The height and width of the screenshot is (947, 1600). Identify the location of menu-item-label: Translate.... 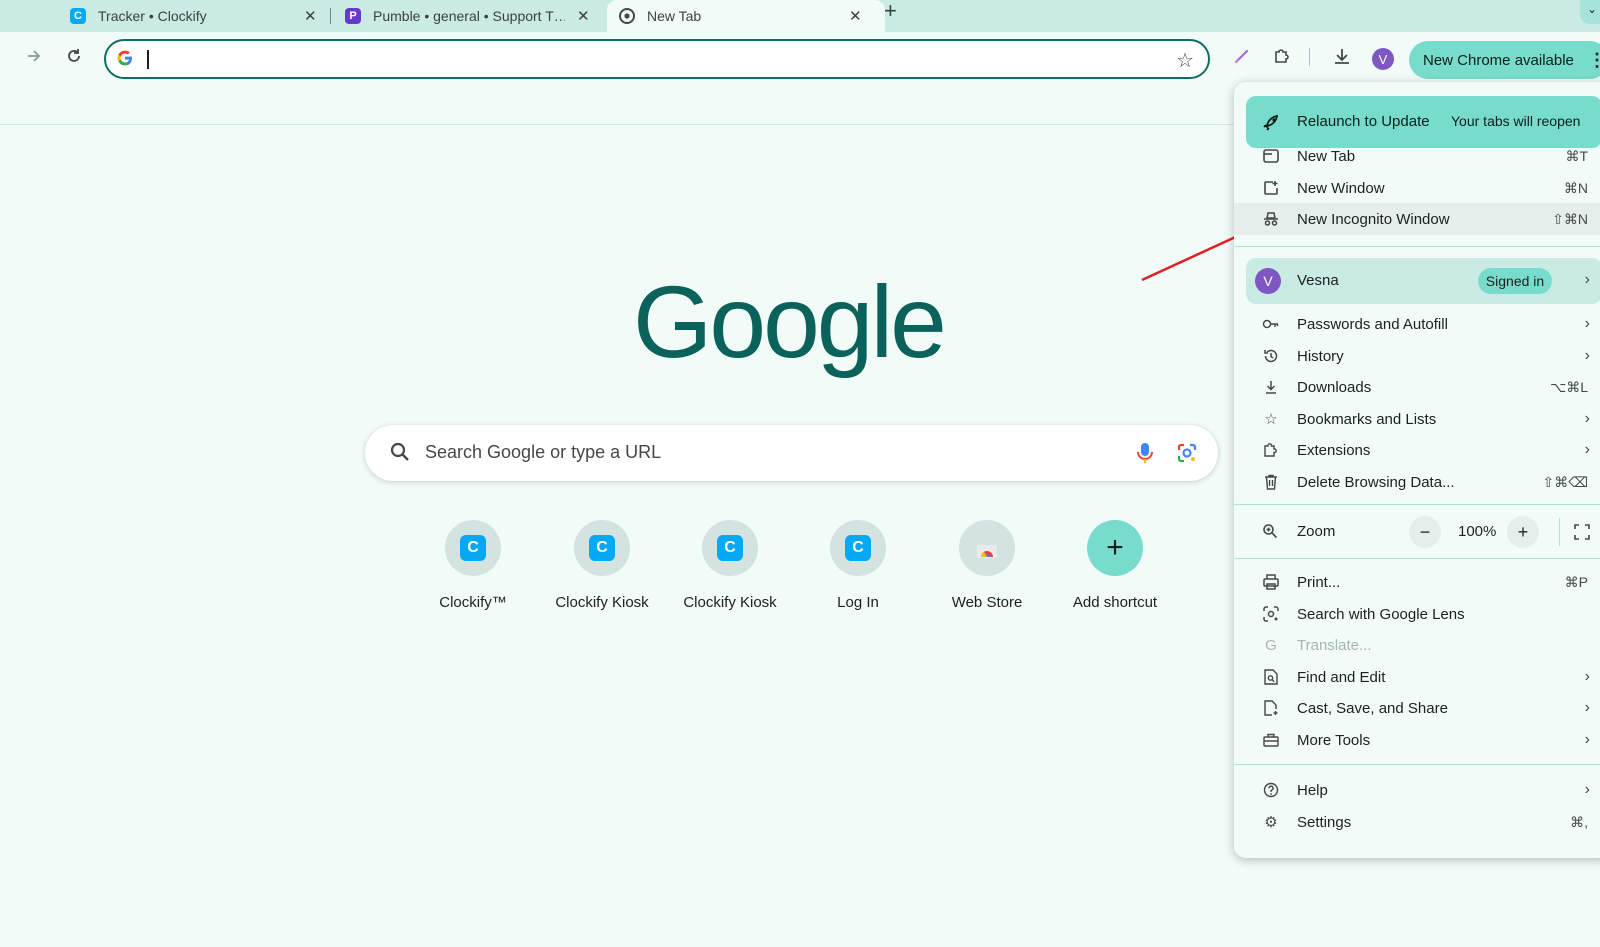
(1334, 645).